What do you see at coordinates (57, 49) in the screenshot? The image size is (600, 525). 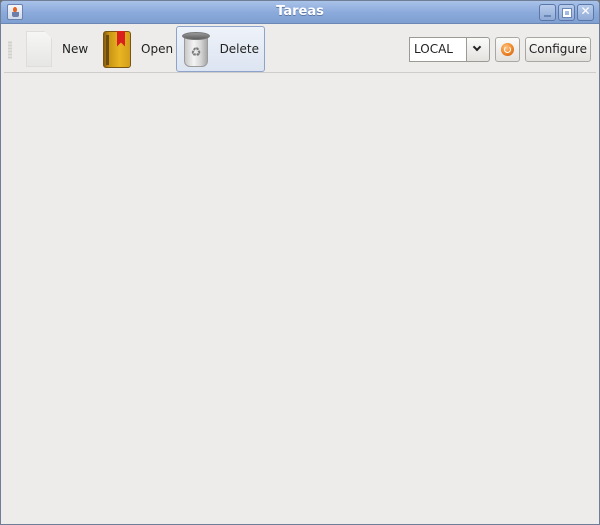 I see `new-button: New` at bounding box center [57, 49].